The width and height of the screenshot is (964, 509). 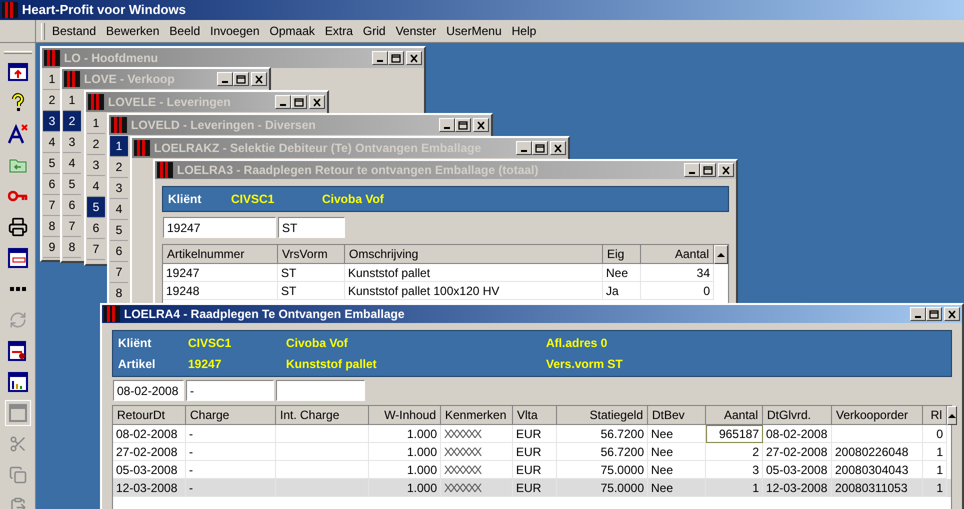 I want to click on menu-item: Bewerken, so click(x=132, y=31).